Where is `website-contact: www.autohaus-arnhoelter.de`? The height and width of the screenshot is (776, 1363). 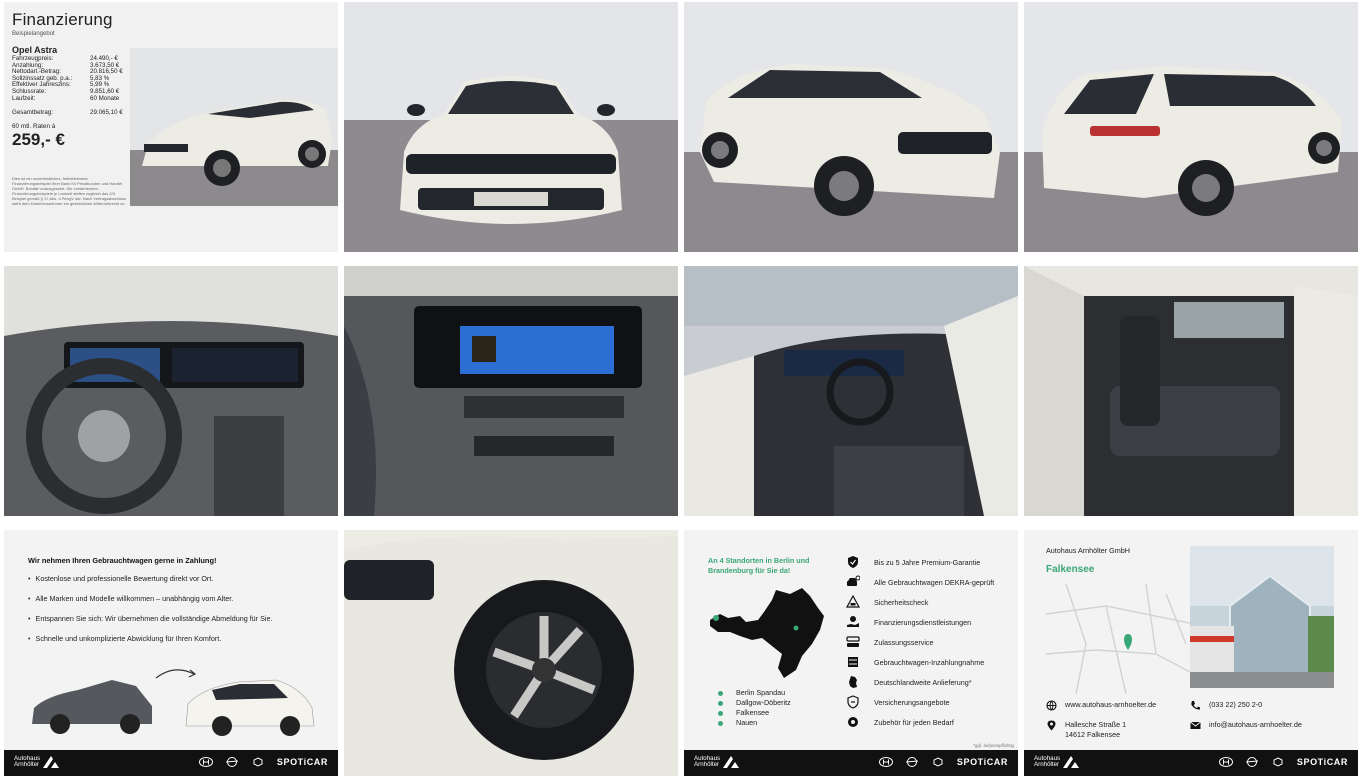 website-contact: www.autohaus-arnhoelter.de is located at coordinates (1101, 705).